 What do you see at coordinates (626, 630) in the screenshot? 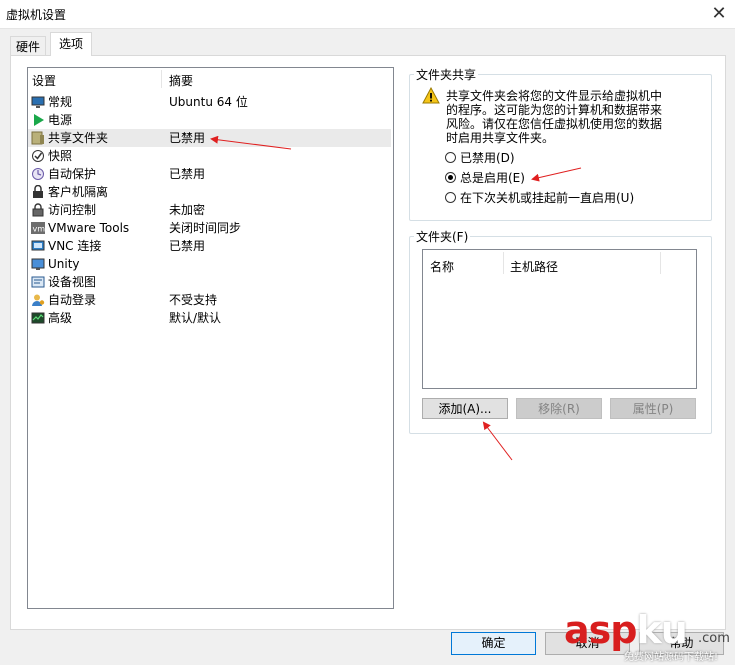
I see `watermark-brand: aspku` at bounding box center [626, 630].